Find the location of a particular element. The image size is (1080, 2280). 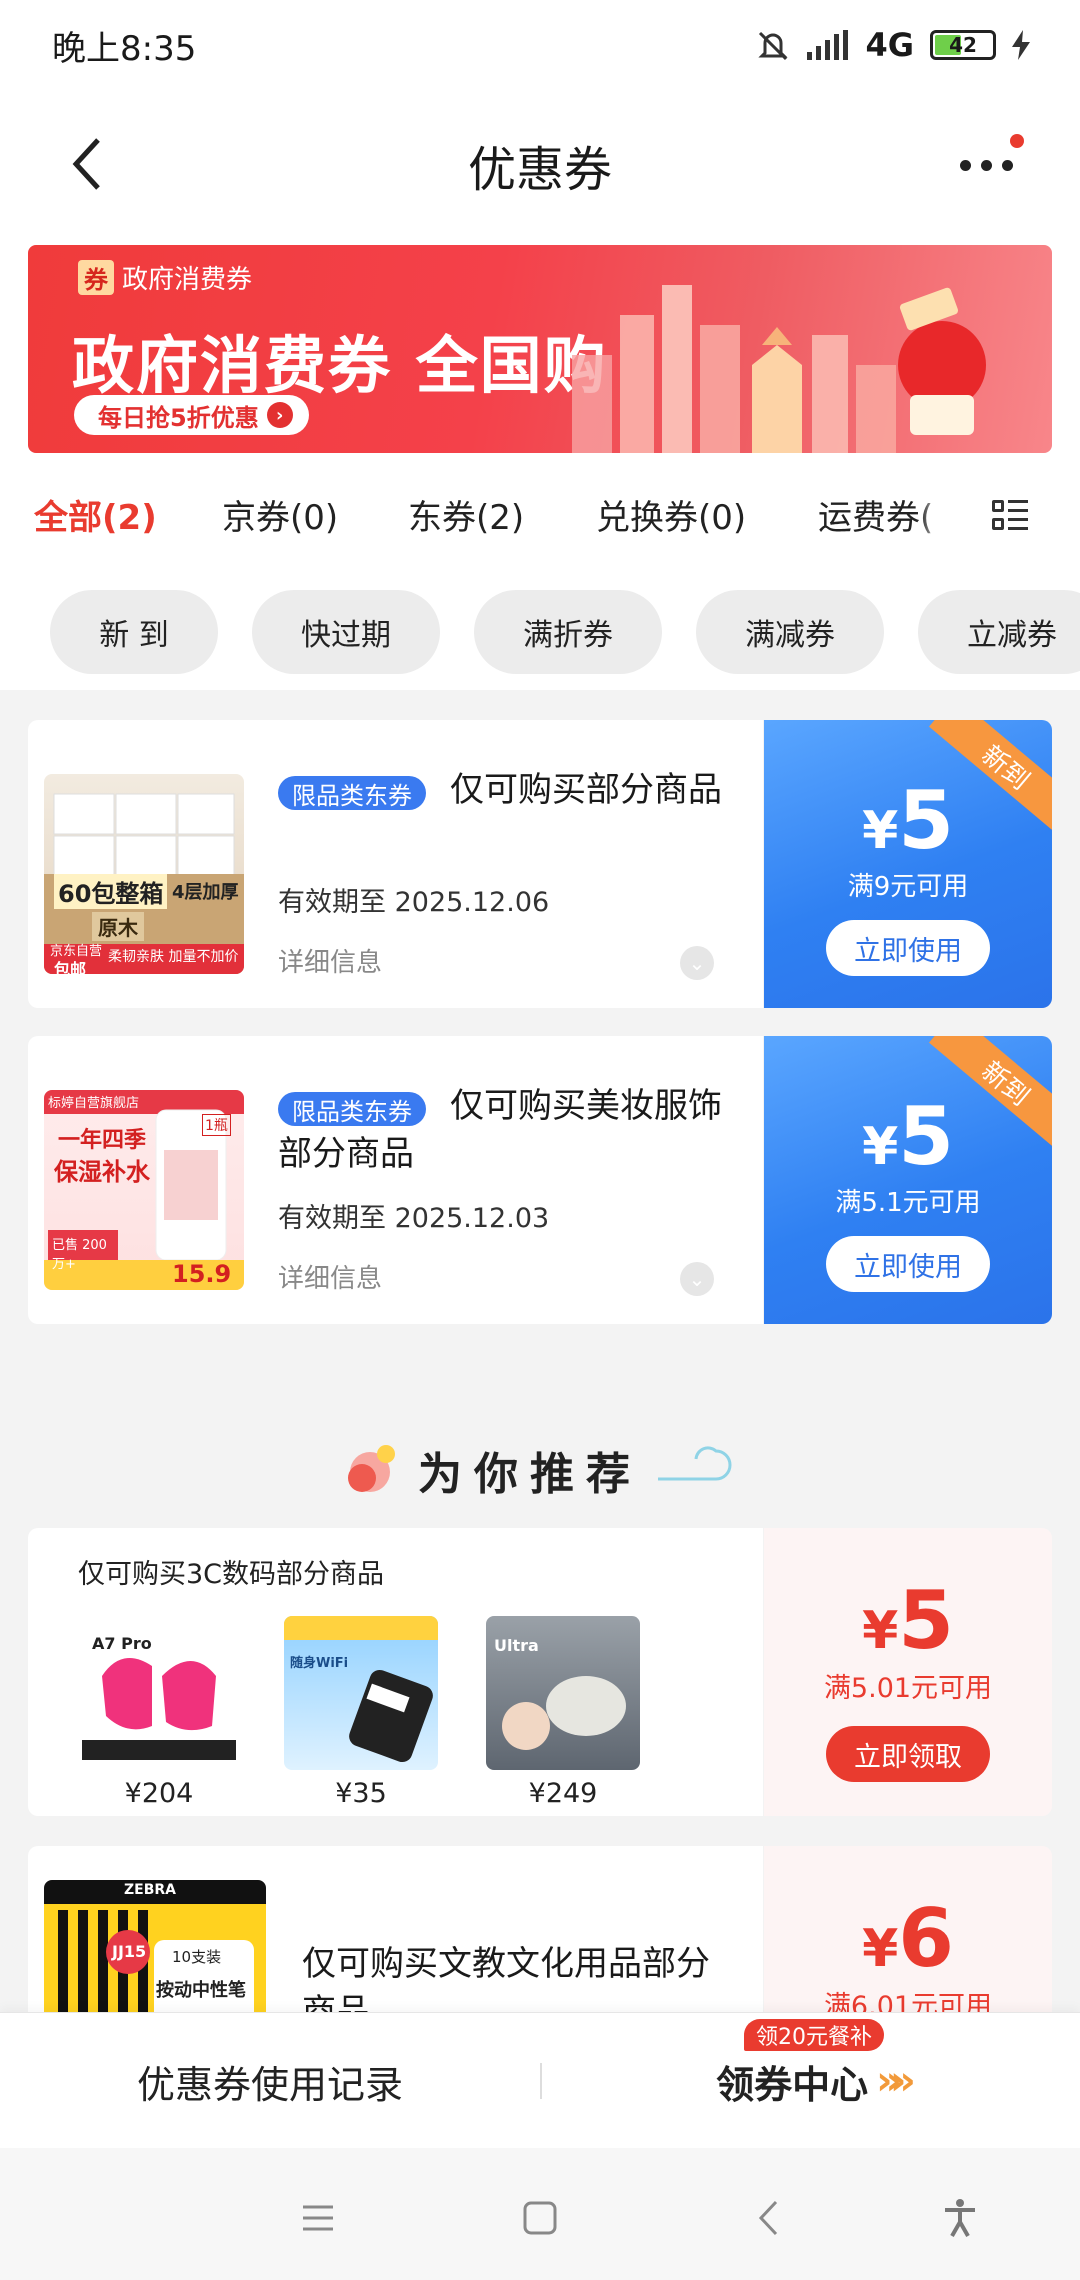

more-button is located at coordinates (995, 162).